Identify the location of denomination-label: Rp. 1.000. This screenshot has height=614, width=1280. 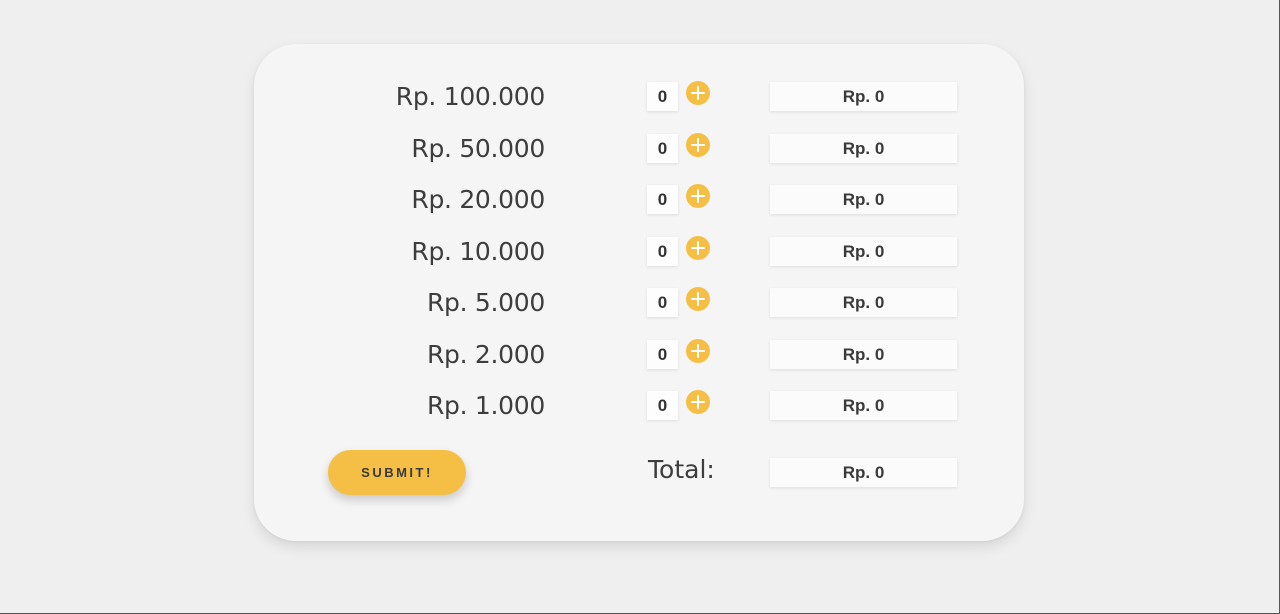
(485, 405).